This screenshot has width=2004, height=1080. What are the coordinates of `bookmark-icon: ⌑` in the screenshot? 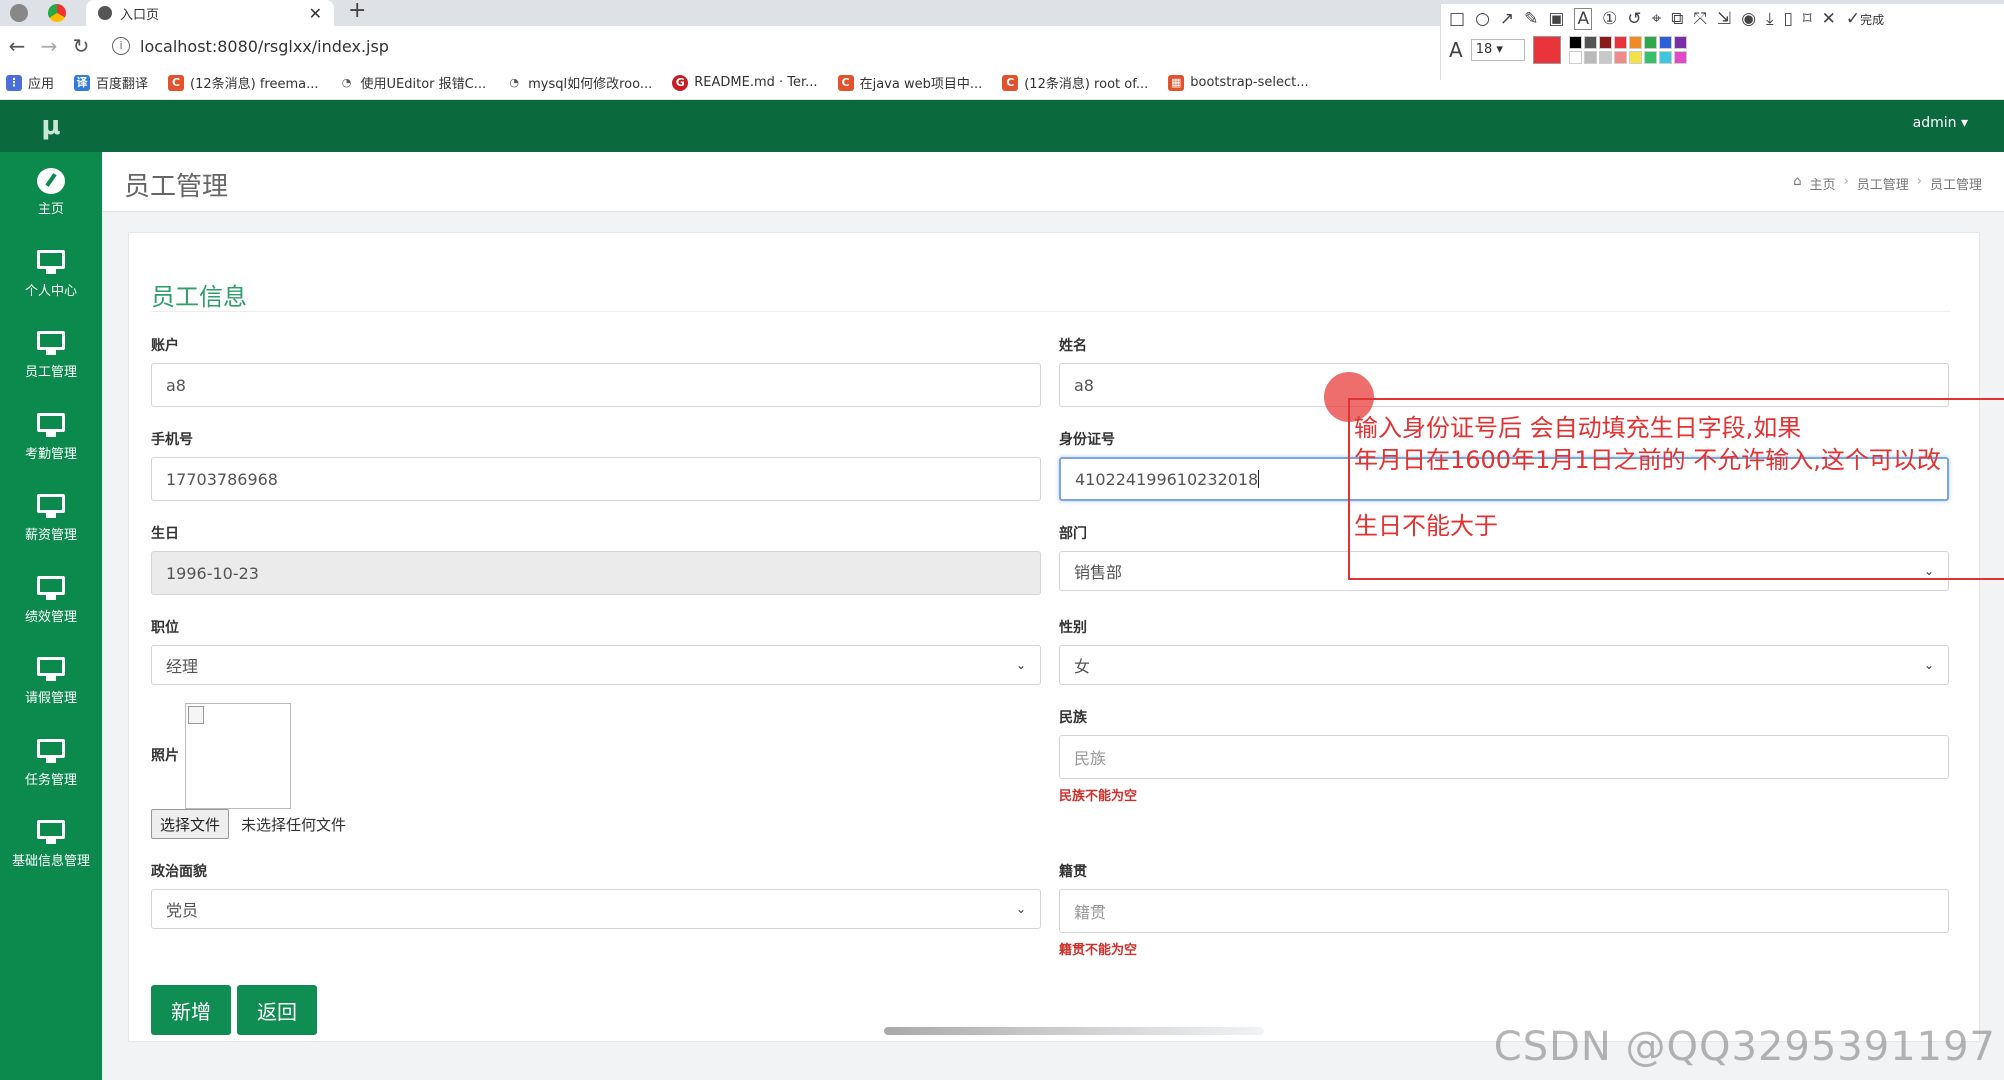 It's located at (1807, 19).